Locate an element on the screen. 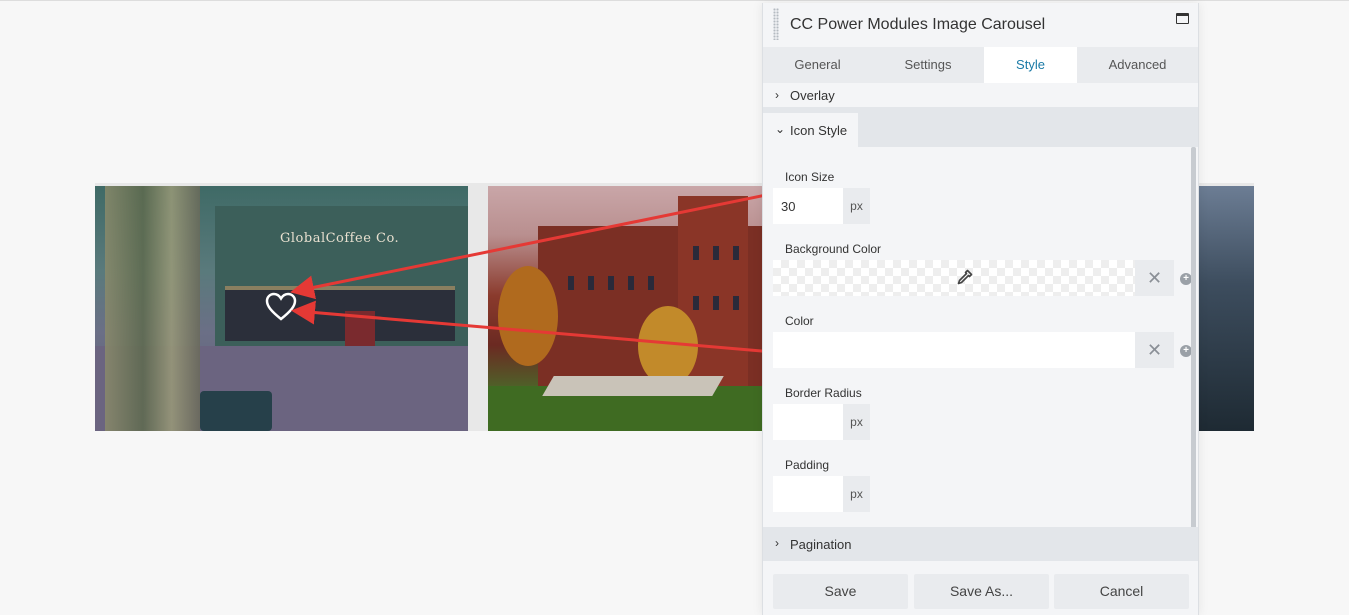 The height and width of the screenshot is (615, 1349). drag-handle-icon is located at coordinates (776, 24).